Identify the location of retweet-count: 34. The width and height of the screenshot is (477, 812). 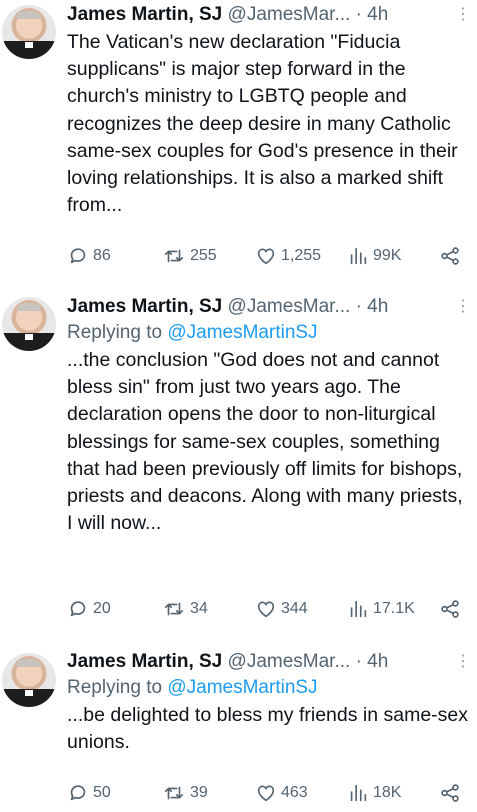
(199, 608).